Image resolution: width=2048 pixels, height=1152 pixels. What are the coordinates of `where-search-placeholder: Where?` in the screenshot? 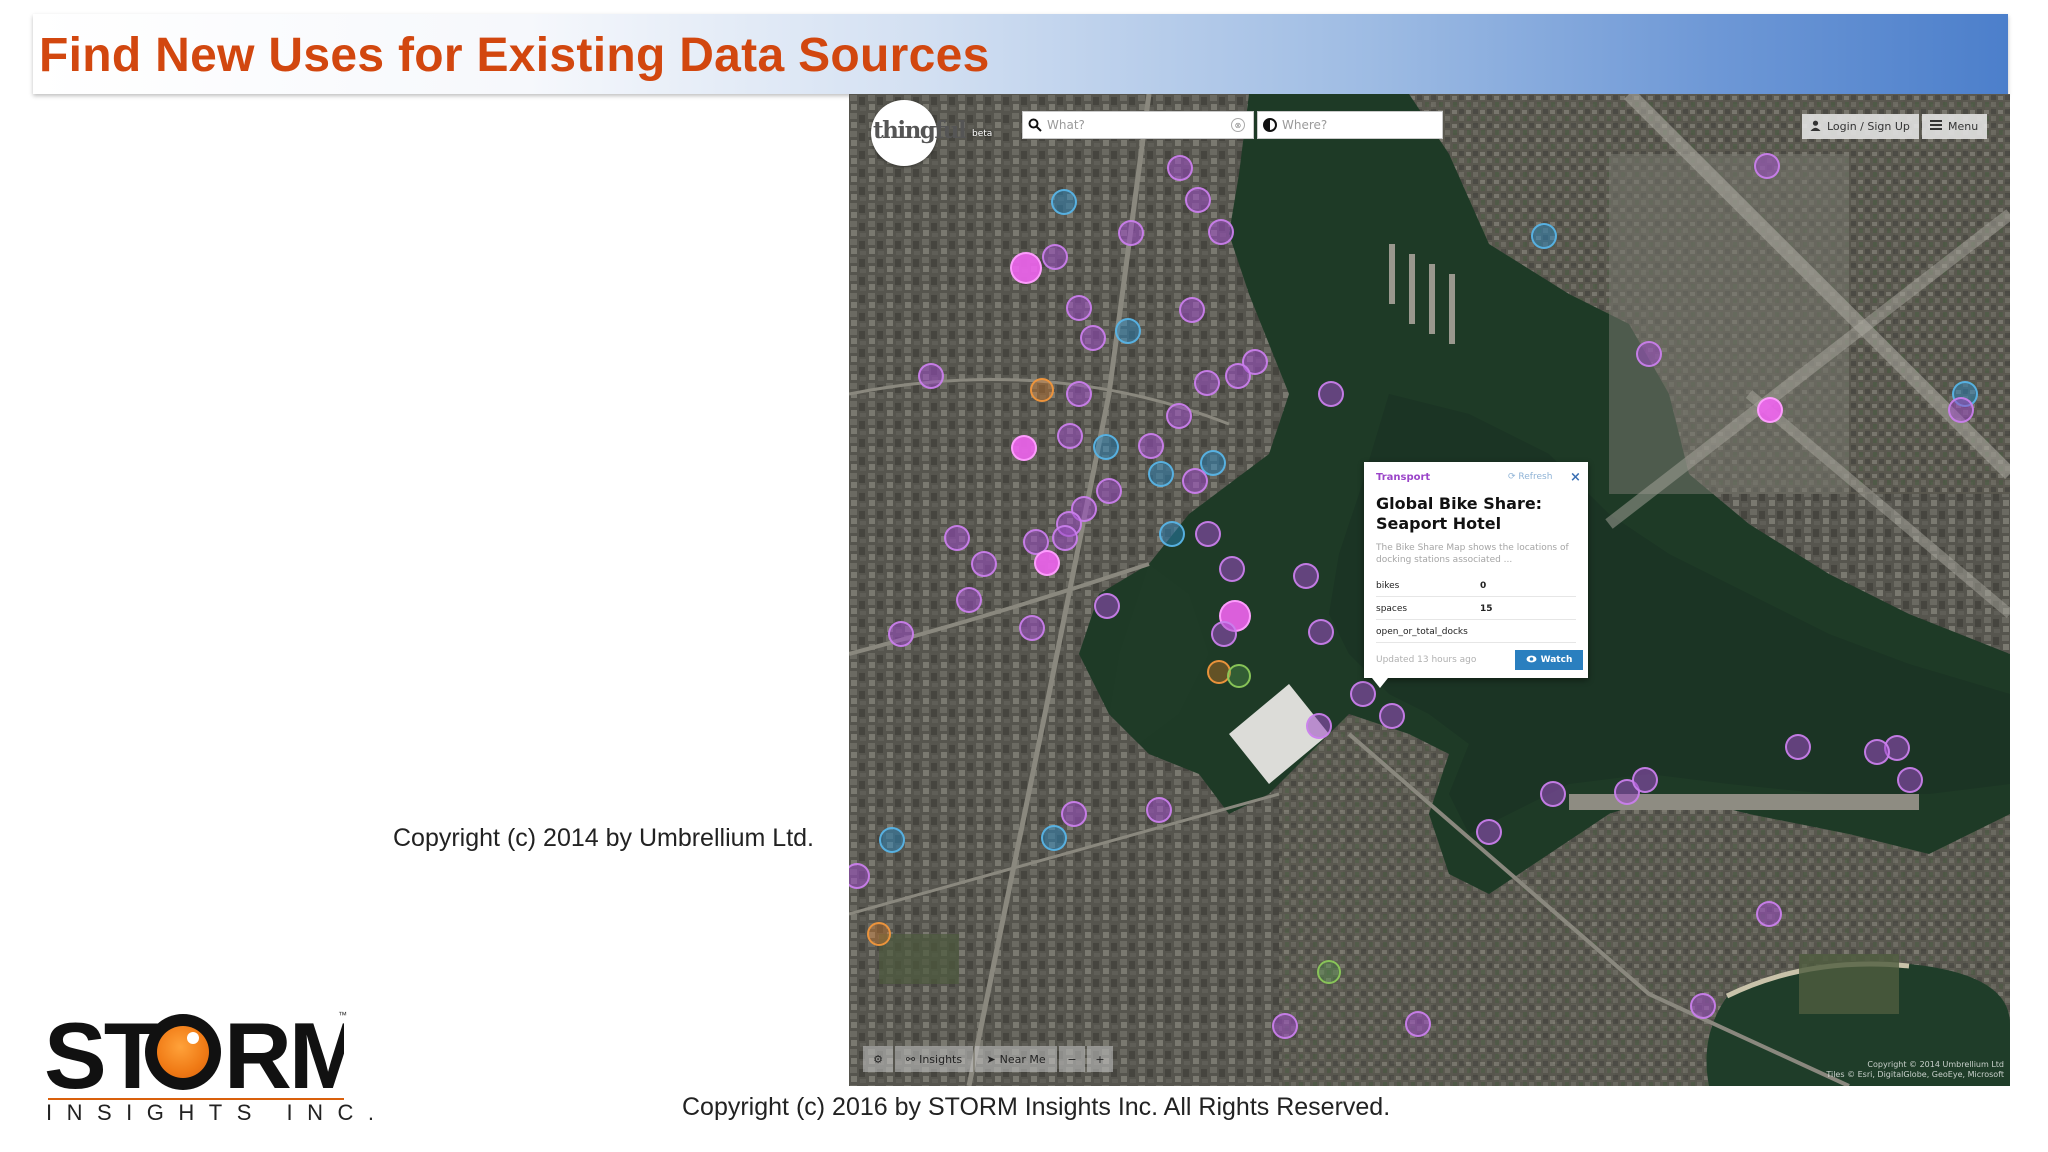 It's located at (1305, 125).